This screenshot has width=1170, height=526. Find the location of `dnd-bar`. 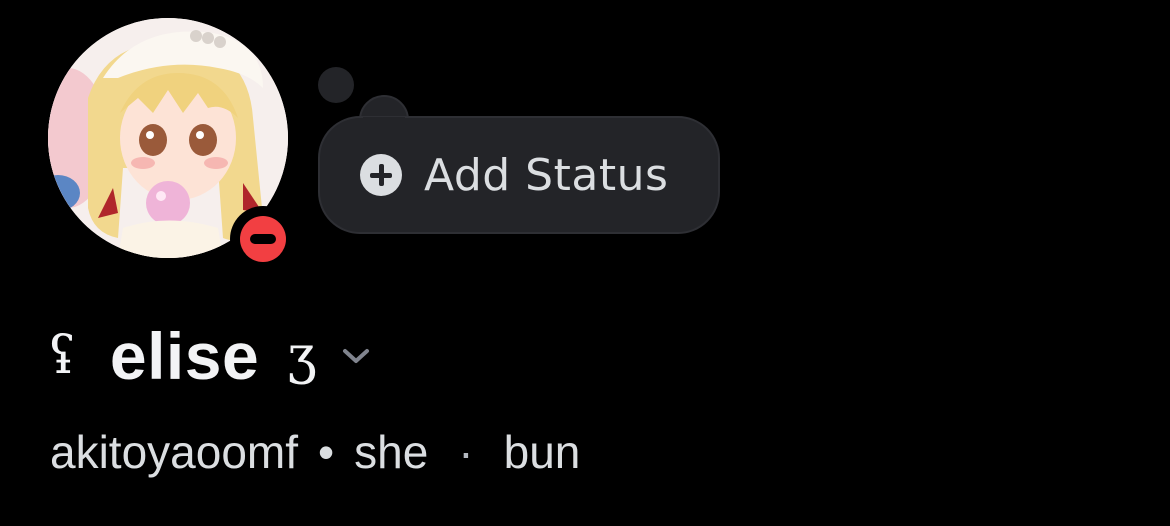

dnd-bar is located at coordinates (263, 239).